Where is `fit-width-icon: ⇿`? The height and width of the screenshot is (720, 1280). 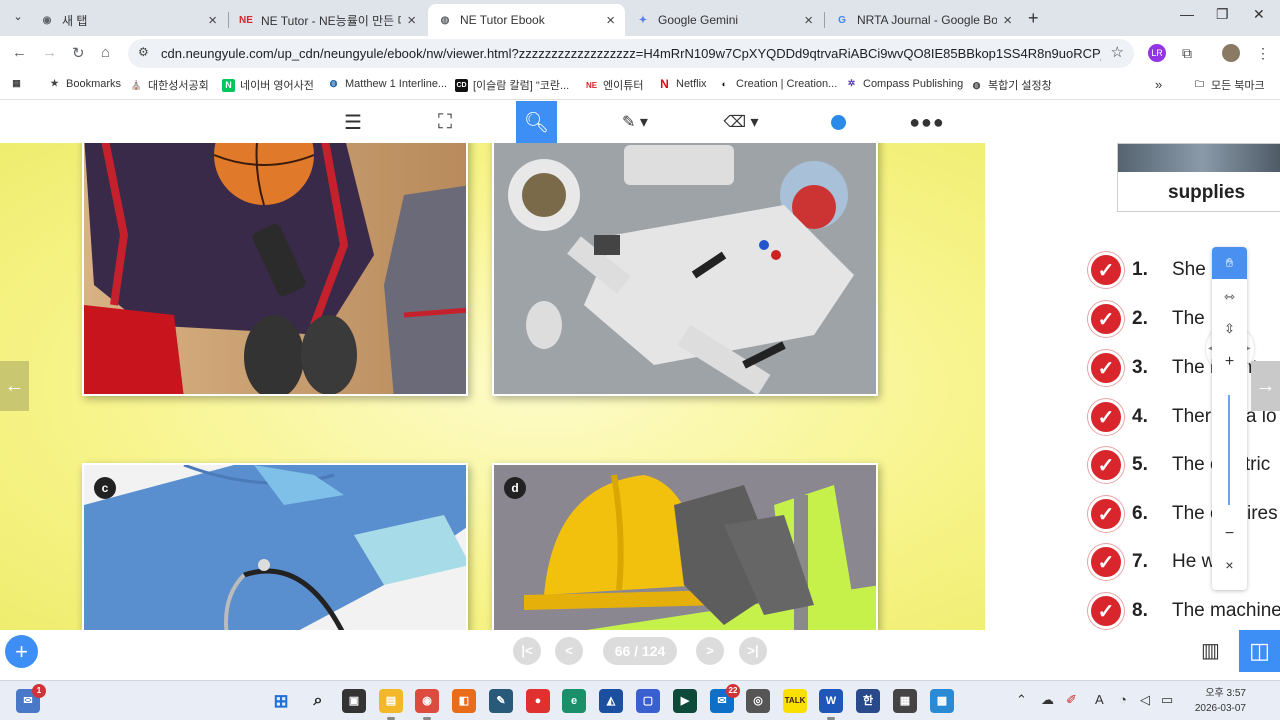 fit-width-icon: ⇿ is located at coordinates (1229, 297).